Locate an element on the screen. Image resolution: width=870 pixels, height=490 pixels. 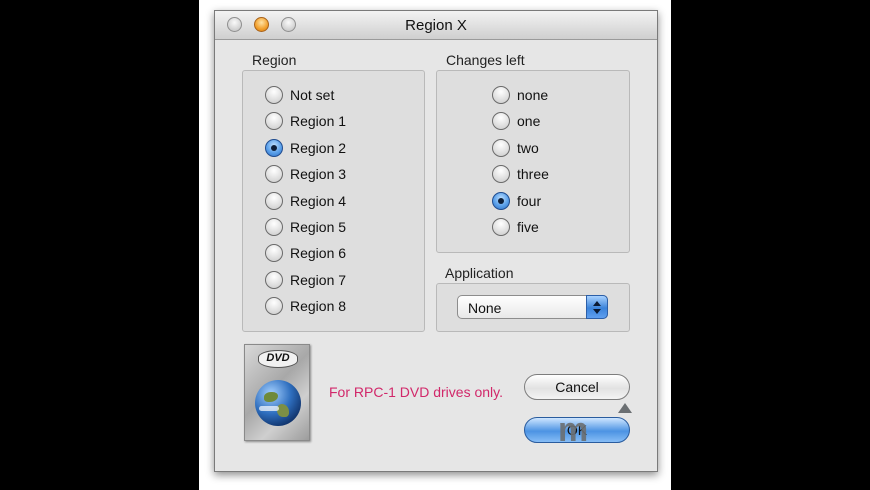
region-radio-region-8: Region 8 is located at coordinates (305, 306).